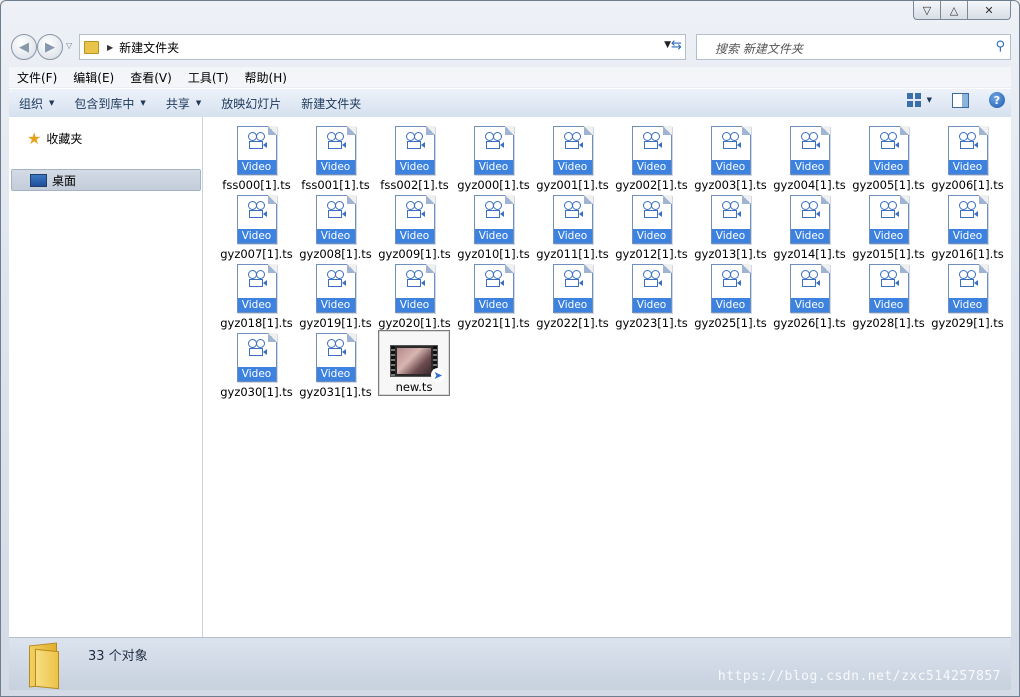 Image resolution: width=1020 pixels, height=697 pixels. What do you see at coordinates (967, 295) in the screenshot?
I see `file-item: Video gyz029[1].ts` at bounding box center [967, 295].